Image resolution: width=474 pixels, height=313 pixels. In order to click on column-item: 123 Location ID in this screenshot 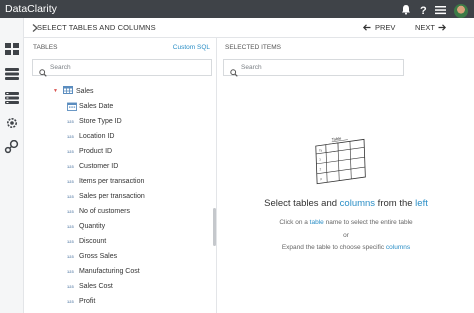, I will do `click(90, 136)`.